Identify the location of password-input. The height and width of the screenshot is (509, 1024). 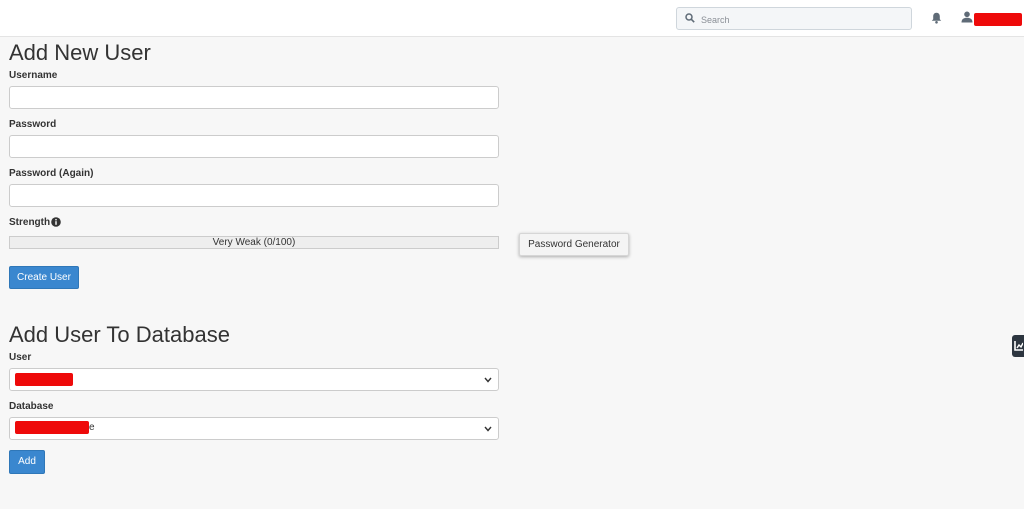
(254, 146).